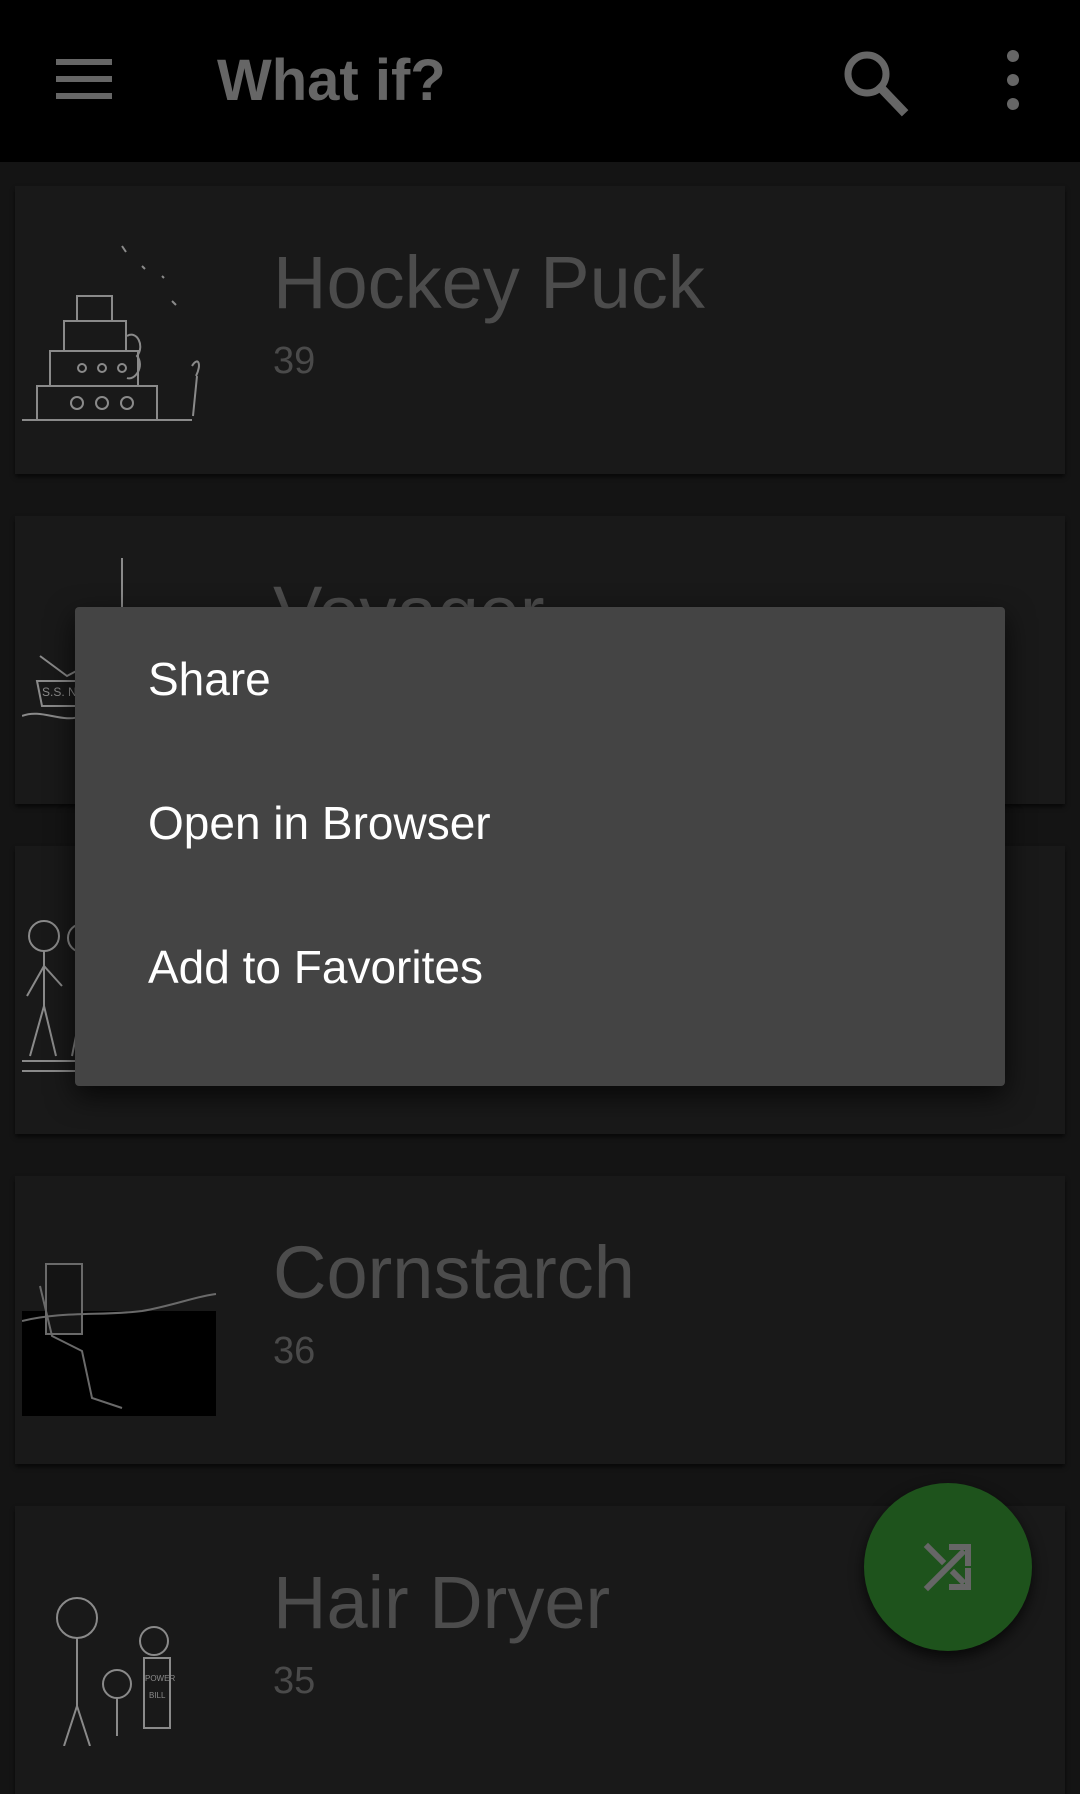 The width and height of the screenshot is (1080, 1794). Describe the element at coordinates (160, 1678) in the screenshot. I see `svg-text: POWER` at that location.